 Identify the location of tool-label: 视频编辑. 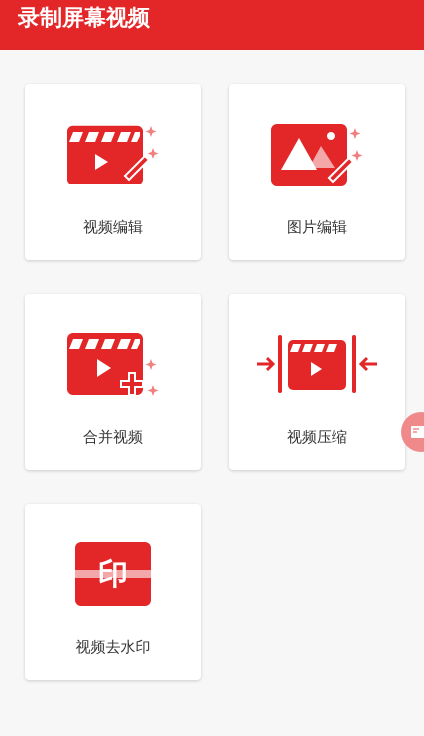
(113, 227).